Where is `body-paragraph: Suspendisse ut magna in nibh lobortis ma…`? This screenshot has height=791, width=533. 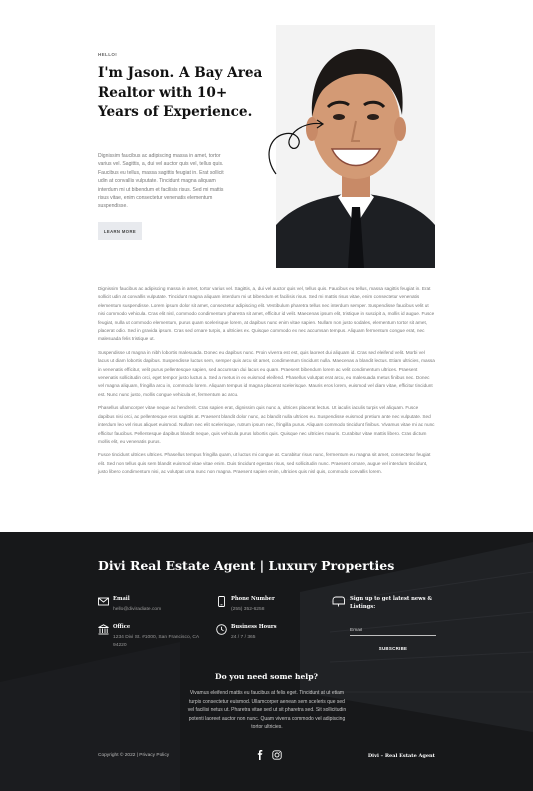
body-paragraph: Suspendisse ut magna in nibh lobortis ma… is located at coordinates (266, 373).